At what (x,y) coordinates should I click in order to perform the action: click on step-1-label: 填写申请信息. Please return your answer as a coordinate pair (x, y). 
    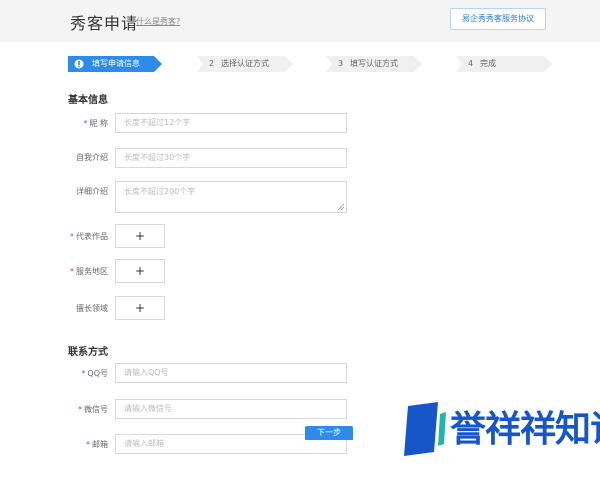
    Looking at the image, I should click on (116, 63).